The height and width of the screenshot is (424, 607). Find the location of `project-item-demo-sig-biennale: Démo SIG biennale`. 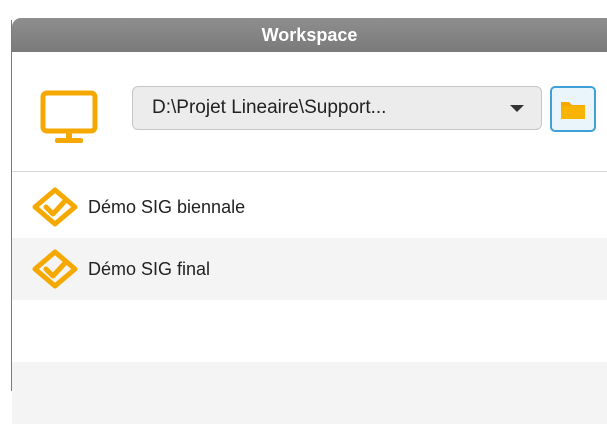

project-item-demo-sig-biennale: Démo SIG biennale is located at coordinates (309, 207).